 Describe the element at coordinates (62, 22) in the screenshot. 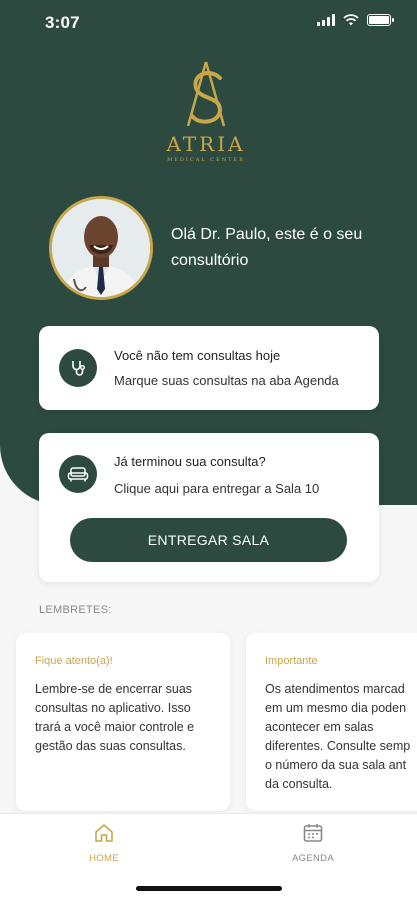

I see `status-time: 3:07` at that location.